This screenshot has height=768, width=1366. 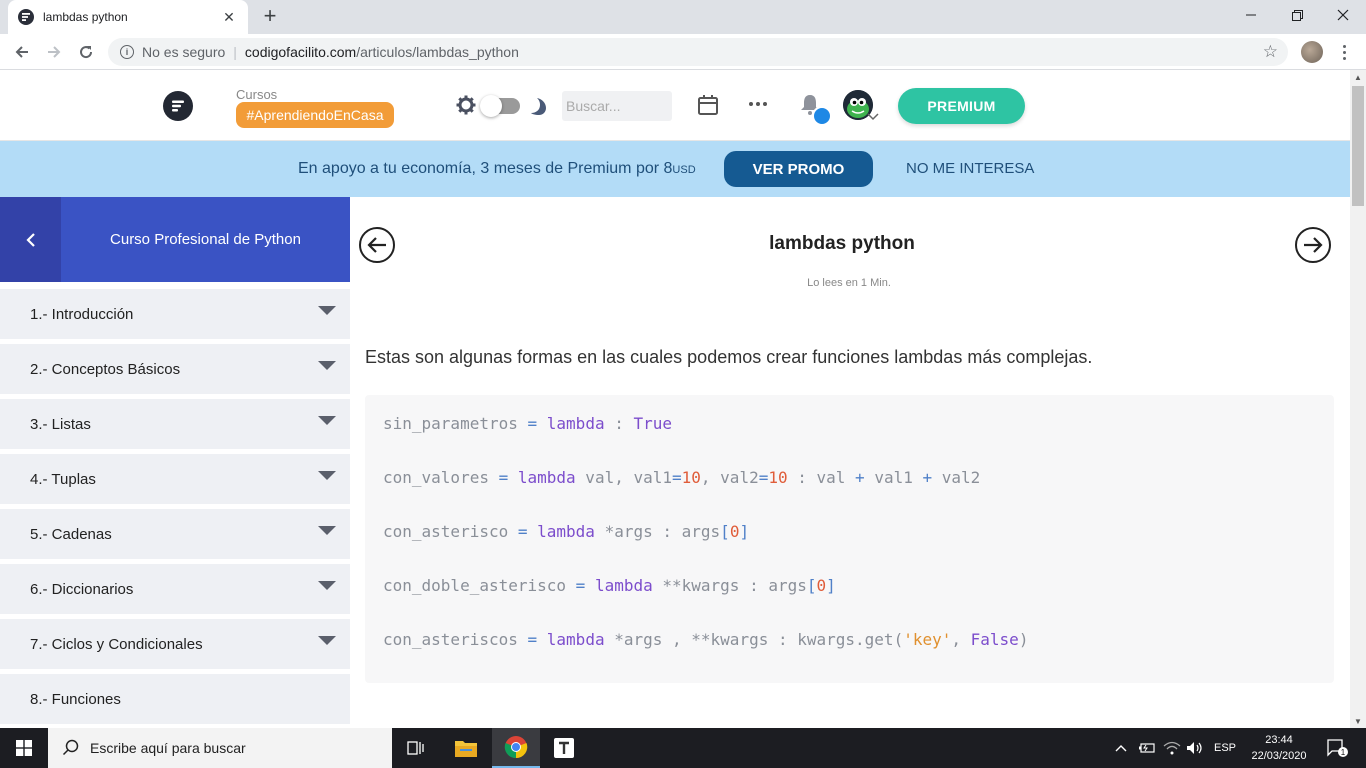 What do you see at coordinates (105, 369) in the screenshot?
I see `sidebar-item-label: 2.- Conceptos Básicos` at bounding box center [105, 369].